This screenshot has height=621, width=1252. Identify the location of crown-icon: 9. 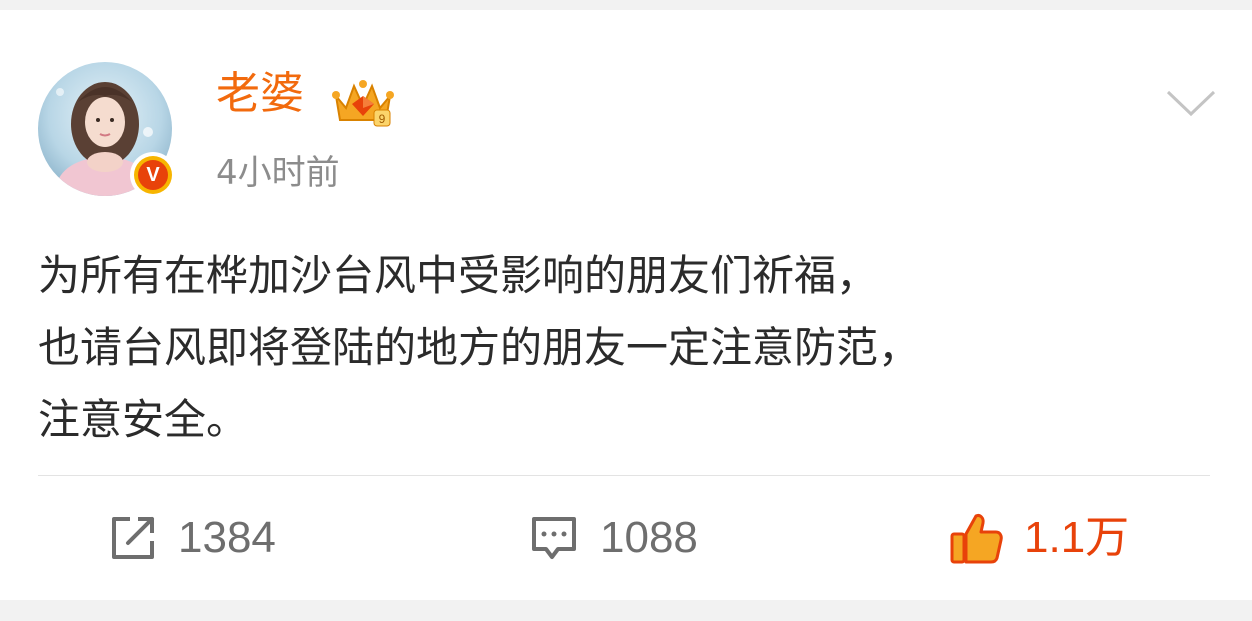
(363, 103).